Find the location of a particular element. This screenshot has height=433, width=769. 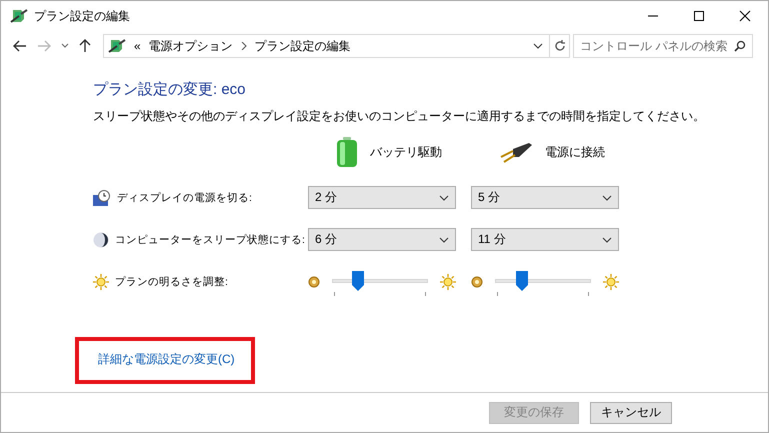

window-title: プラン設定の編集 is located at coordinates (82, 16).